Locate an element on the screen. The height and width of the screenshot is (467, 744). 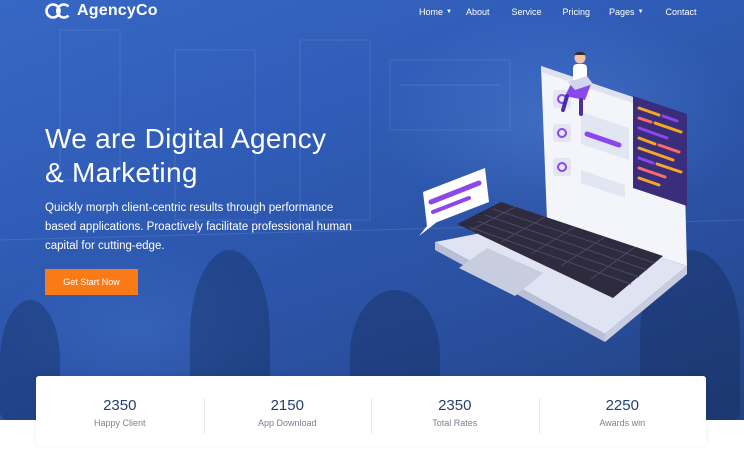
stat-value: 2250 is located at coordinates (622, 405).